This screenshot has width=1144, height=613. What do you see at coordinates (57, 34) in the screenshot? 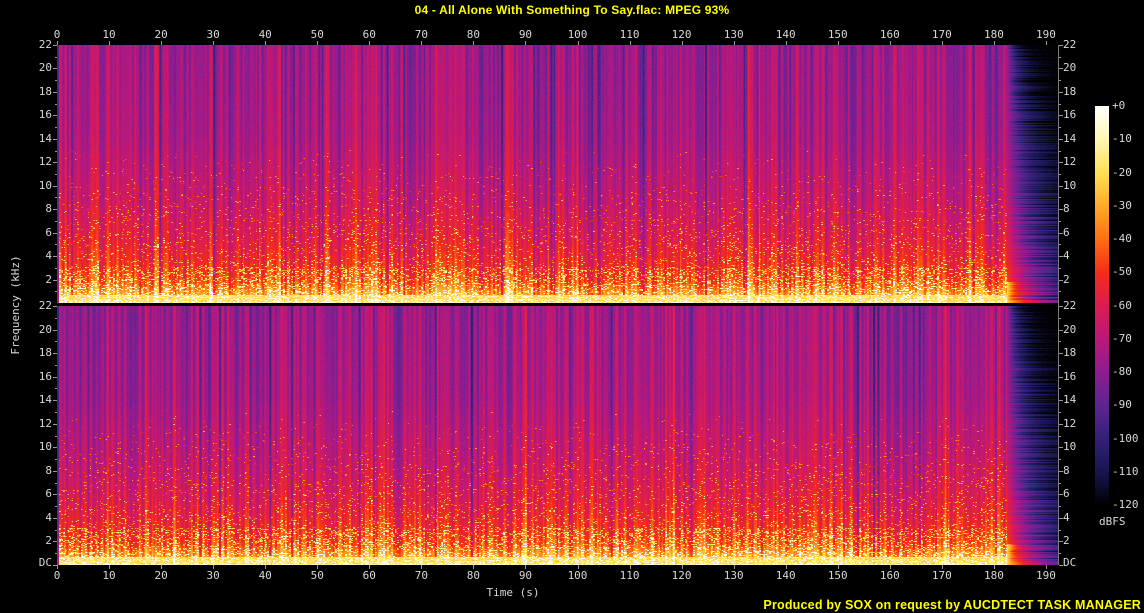
I see `time-tick-label: 0` at bounding box center [57, 34].